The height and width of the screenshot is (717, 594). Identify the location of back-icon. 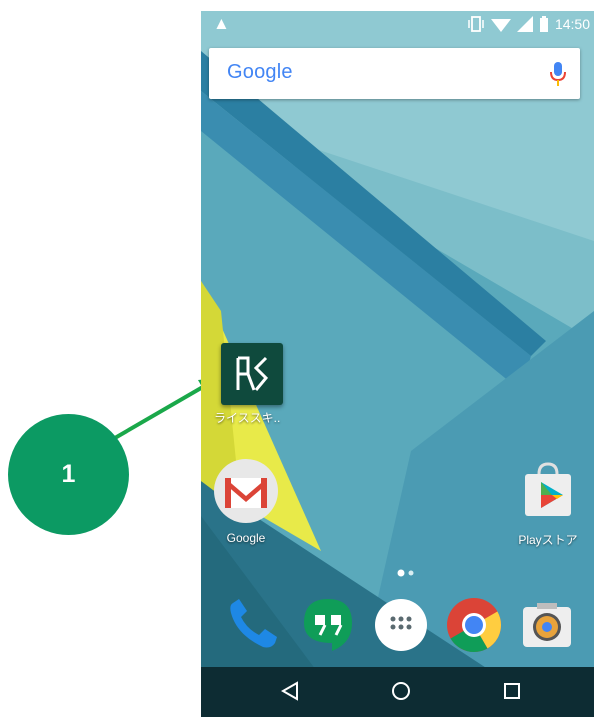
(290, 691).